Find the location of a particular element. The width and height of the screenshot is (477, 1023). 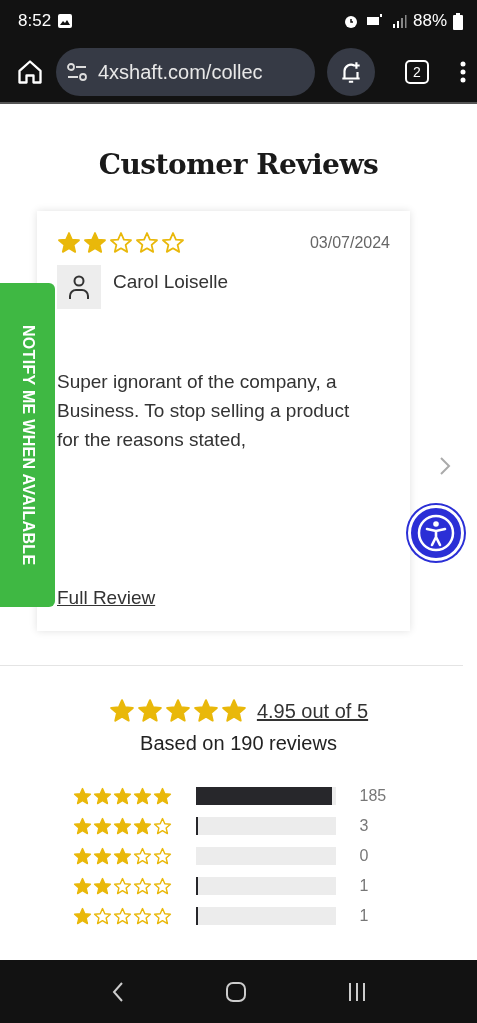

review-text: Super ignorant of the company, a Business. To stop selling a product for the reasons stated, is located at coordinates (204, 411).